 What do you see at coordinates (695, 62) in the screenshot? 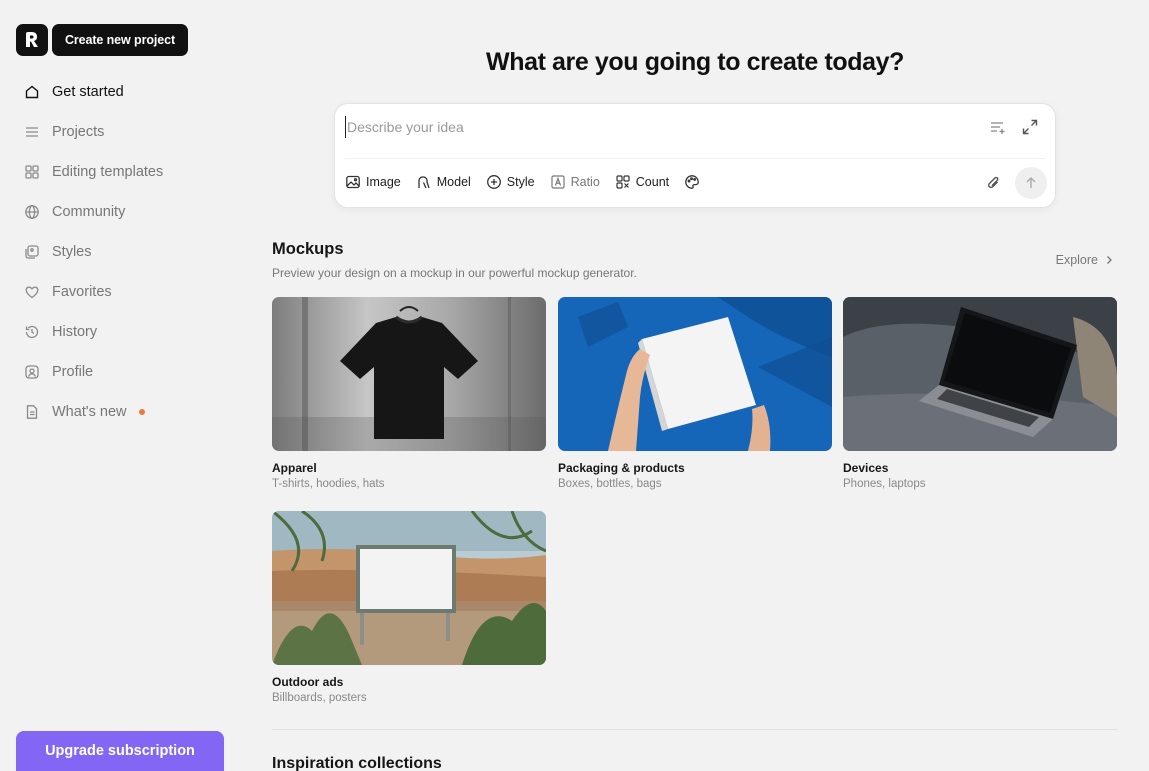
I see `page-title: What are you going to create today?` at bounding box center [695, 62].